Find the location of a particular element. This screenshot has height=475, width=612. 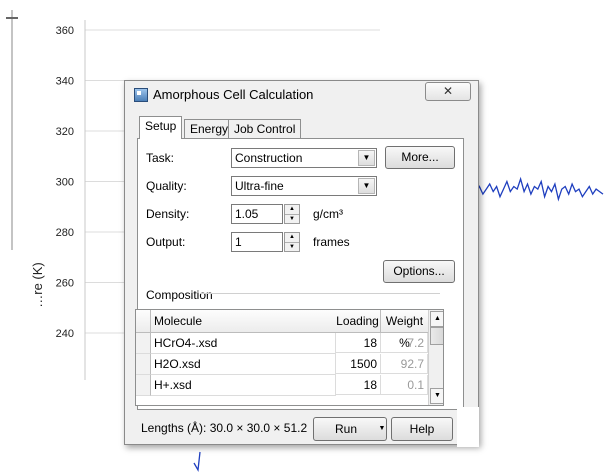

task-value: Construction is located at coordinates (269, 158).